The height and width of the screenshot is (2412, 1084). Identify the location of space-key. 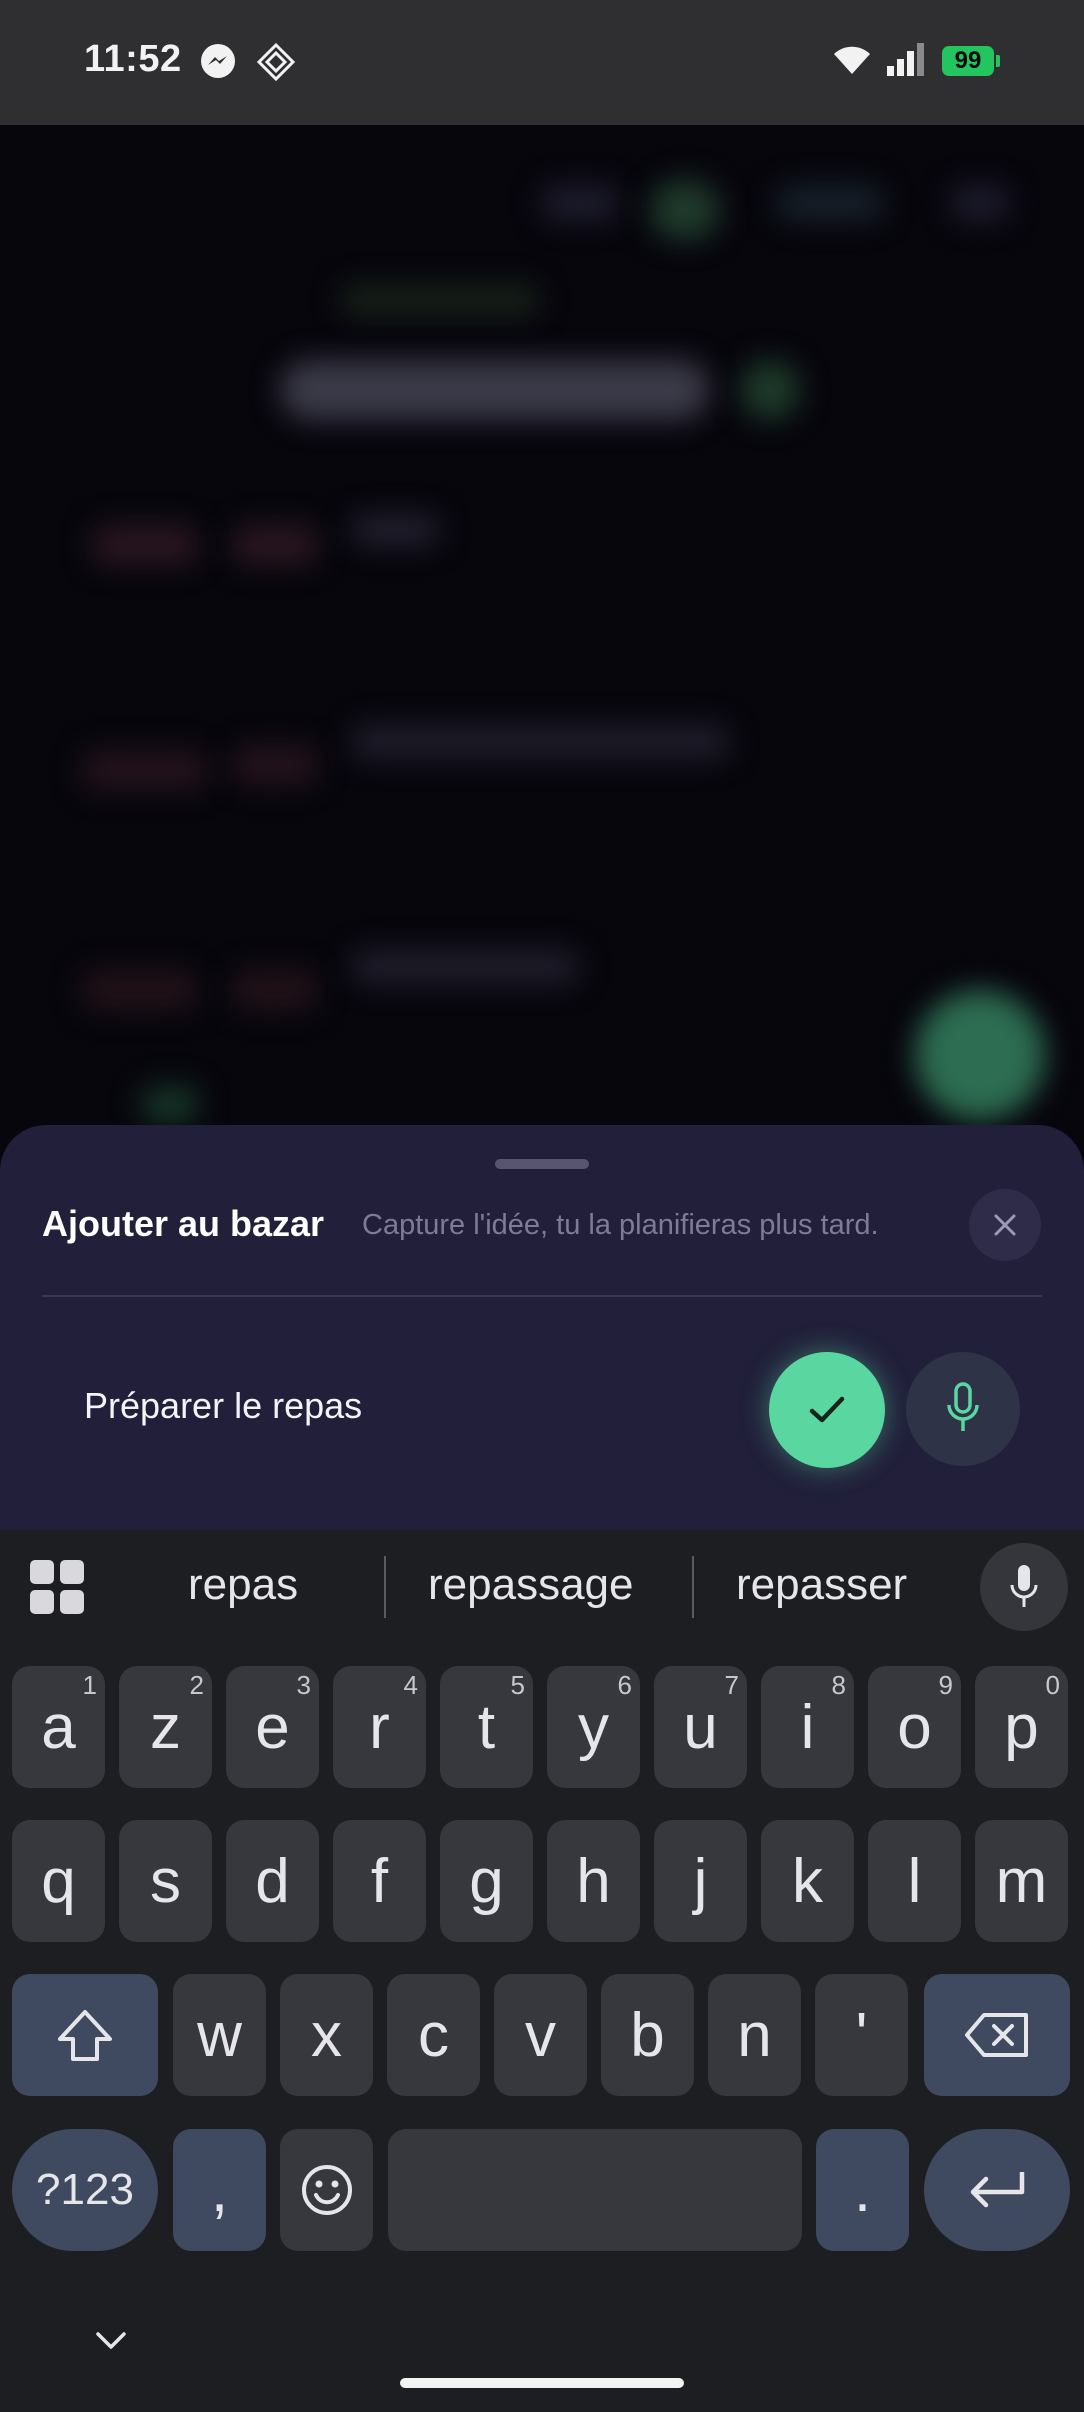
(595, 2190).